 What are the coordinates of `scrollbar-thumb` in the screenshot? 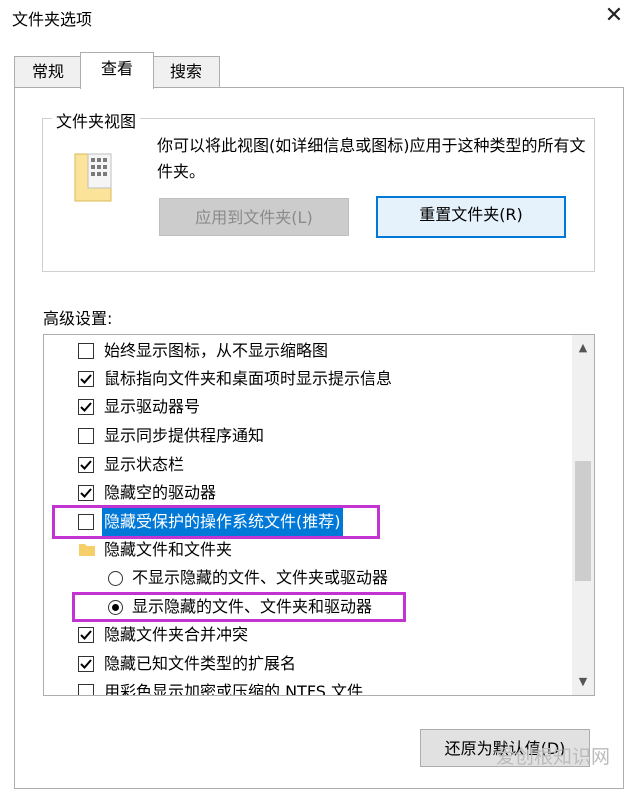 It's located at (583, 521).